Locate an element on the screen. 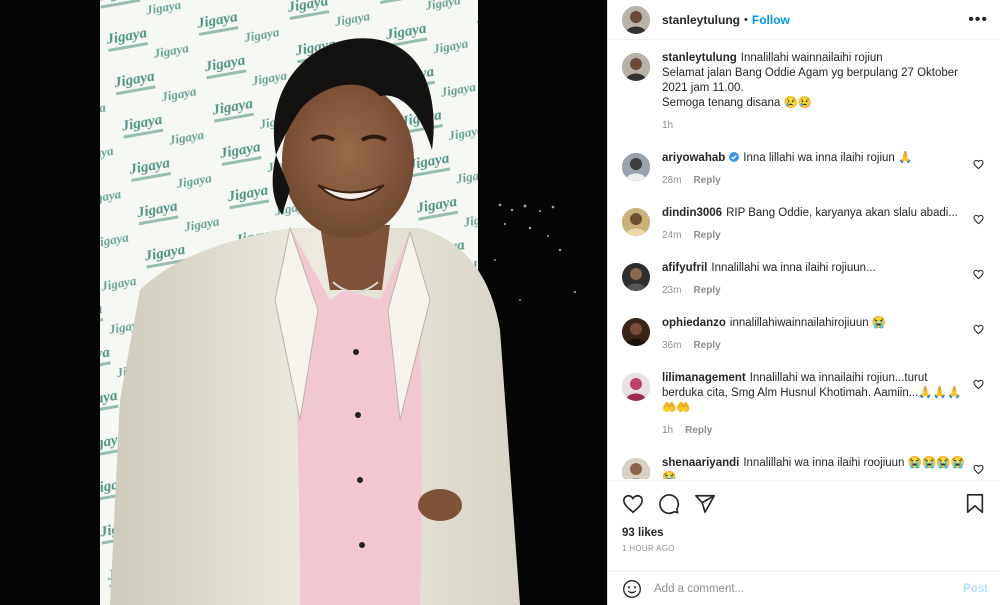 The width and height of the screenshot is (1000, 605). comment-username: ophiedanzo is located at coordinates (694, 323).